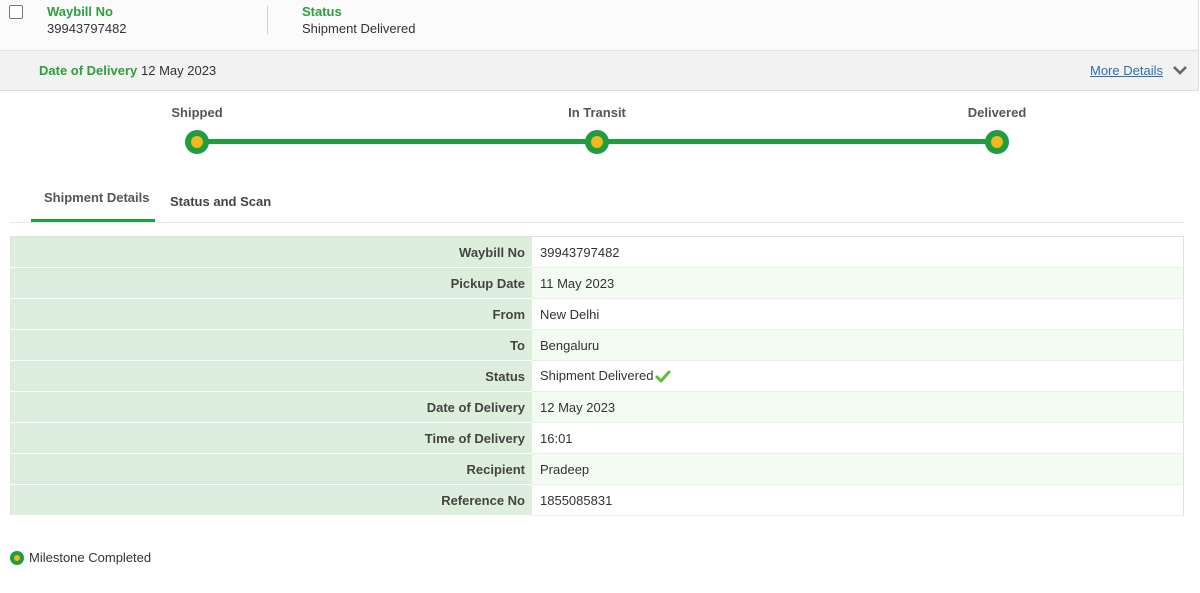  Describe the element at coordinates (858, 252) in the screenshot. I see `row-value: 39943797482` at that location.